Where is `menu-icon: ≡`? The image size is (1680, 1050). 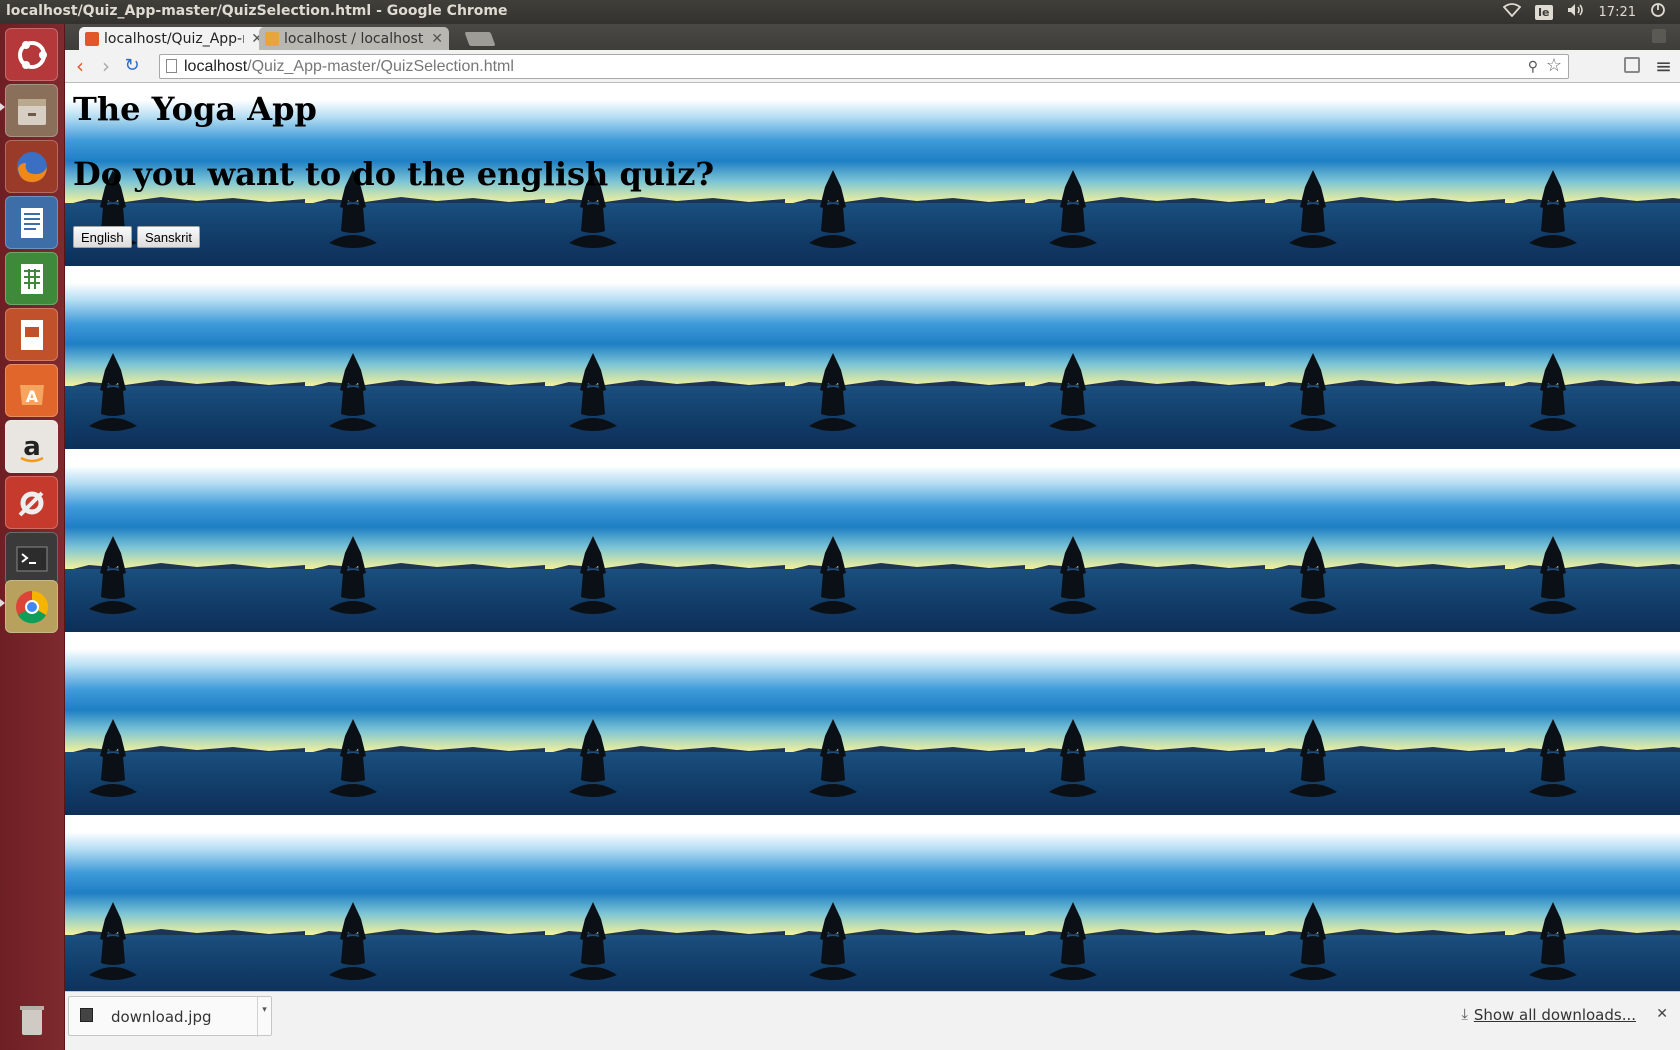
menu-icon: ≡ is located at coordinates (1663, 66).